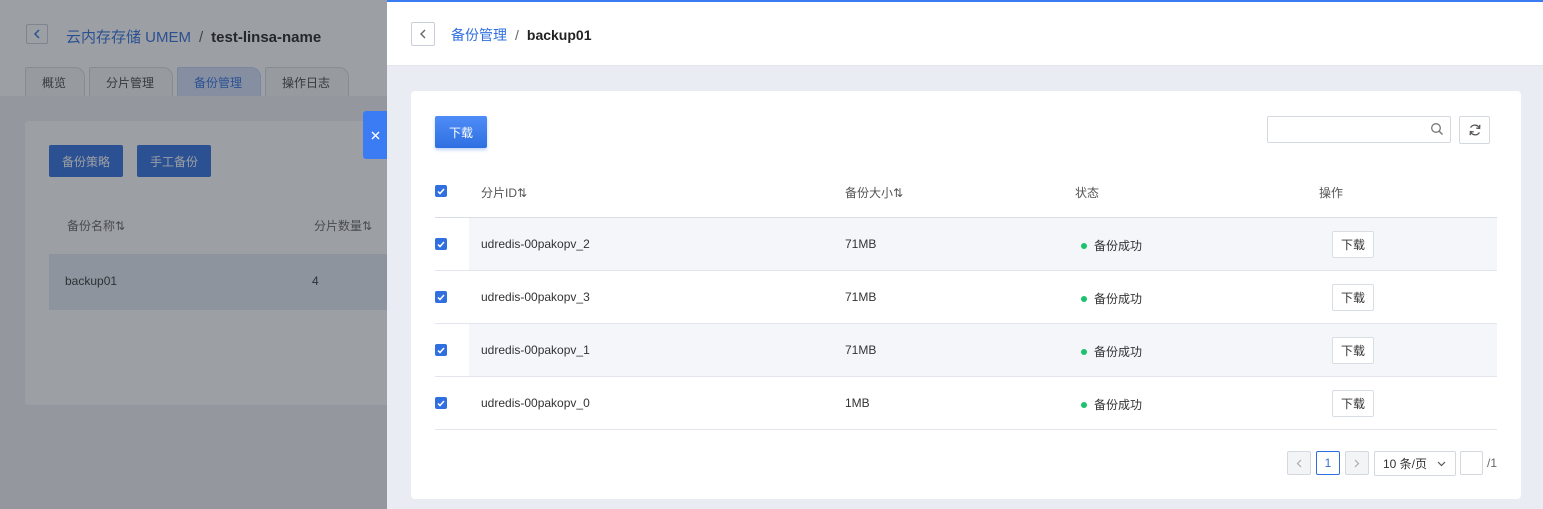 This screenshot has height=509, width=1543. Describe the element at coordinates (1328, 463) in the screenshot. I see `page-number-current: 1` at that location.